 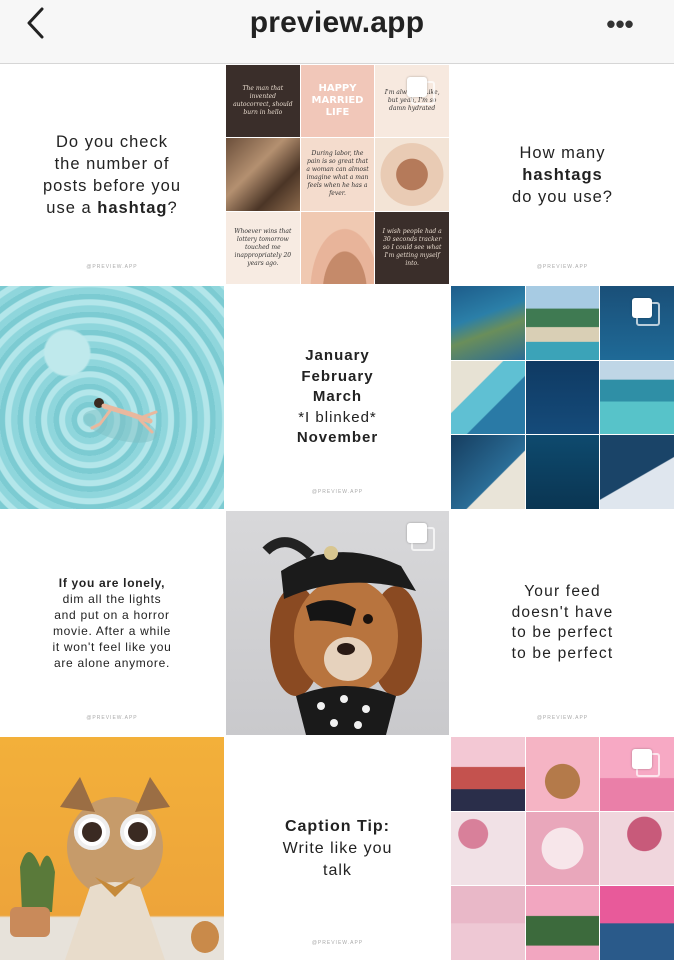 What do you see at coordinates (337, 417) in the screenshot?
I see `post-text-line: *I blinked*` at bounding box center [337, 417].